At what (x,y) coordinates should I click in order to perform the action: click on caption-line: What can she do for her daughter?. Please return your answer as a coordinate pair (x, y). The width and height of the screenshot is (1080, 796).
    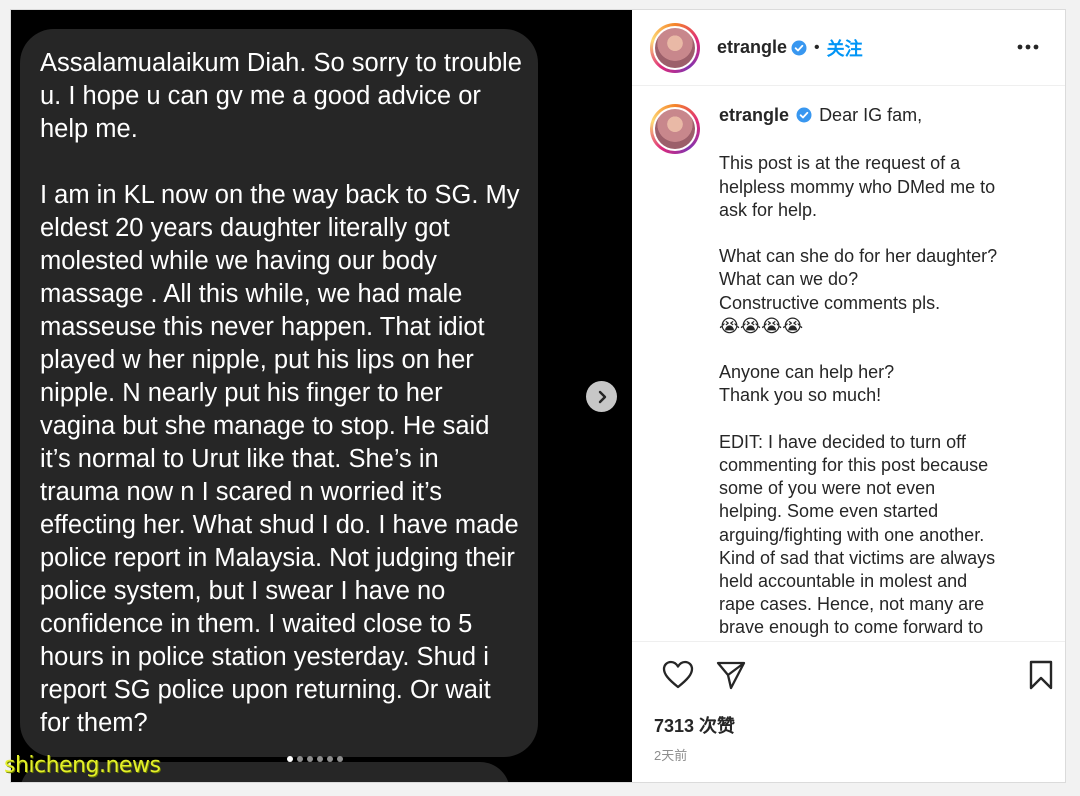
    Looking at the image, I should click on (858, 256).